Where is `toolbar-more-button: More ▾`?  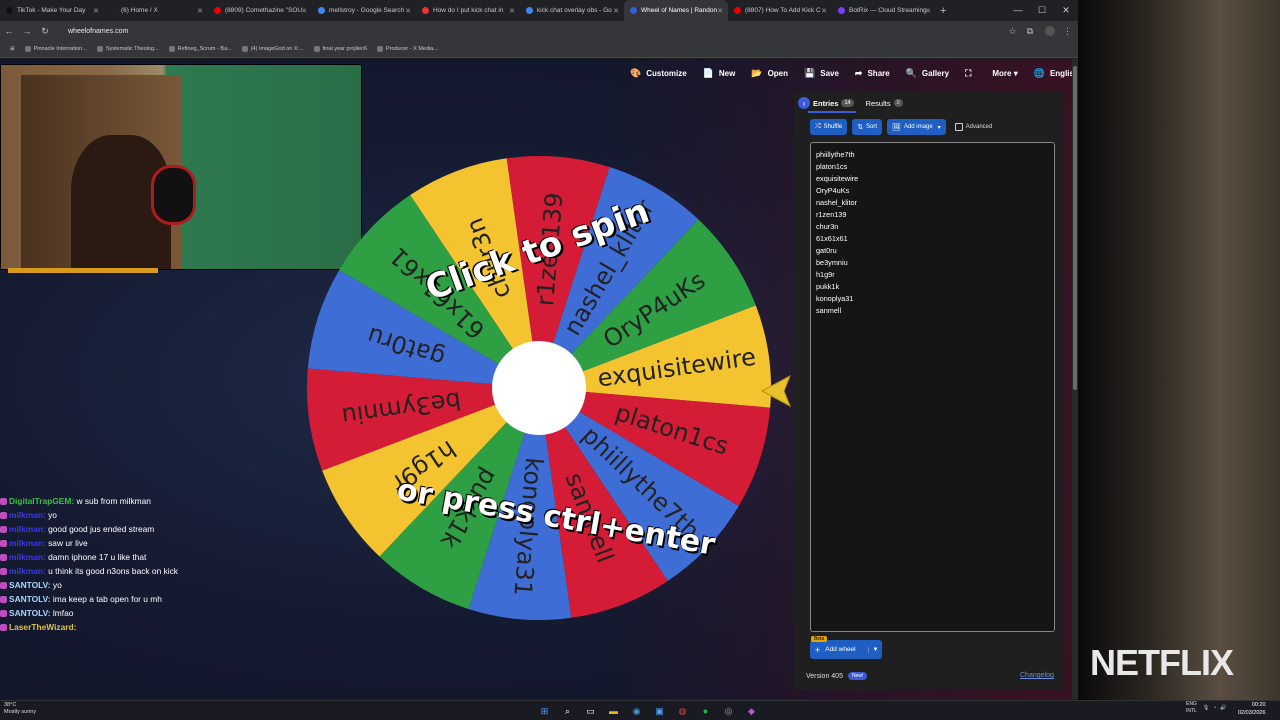 toolbar-more-button: More ▾ is located at coordinates (1004, 73).